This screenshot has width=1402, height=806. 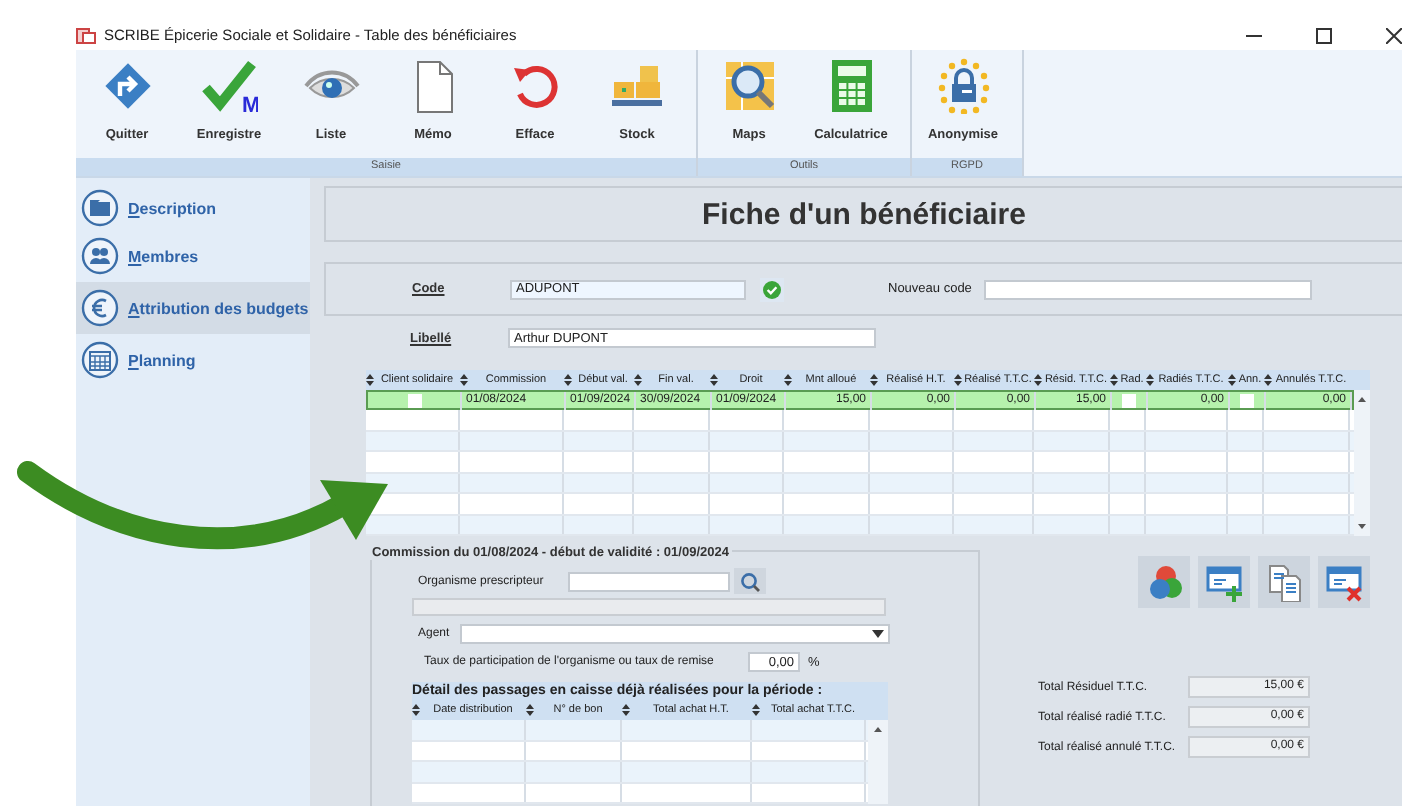 I want to click on card-plus-icon, so click(x=1224, y=582).